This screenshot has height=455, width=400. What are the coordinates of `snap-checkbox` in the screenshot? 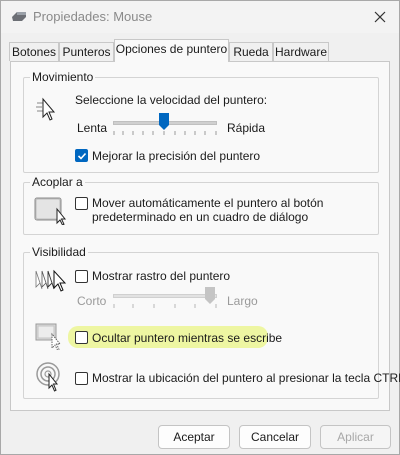 It's located at (81, 203).